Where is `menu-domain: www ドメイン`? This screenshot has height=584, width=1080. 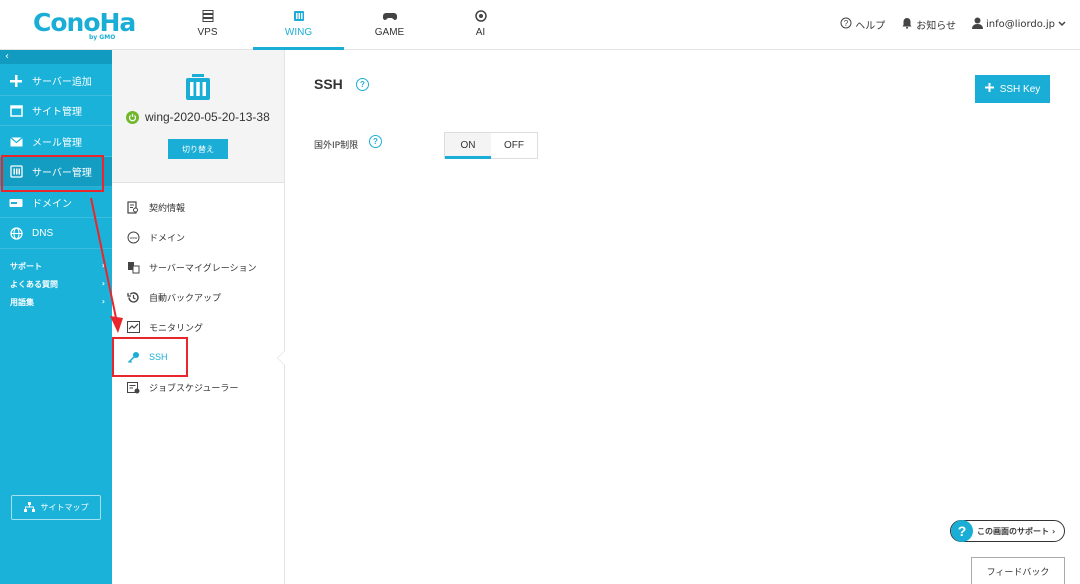
menu-domain: www ドメイン is located at coordinates (155, 237).